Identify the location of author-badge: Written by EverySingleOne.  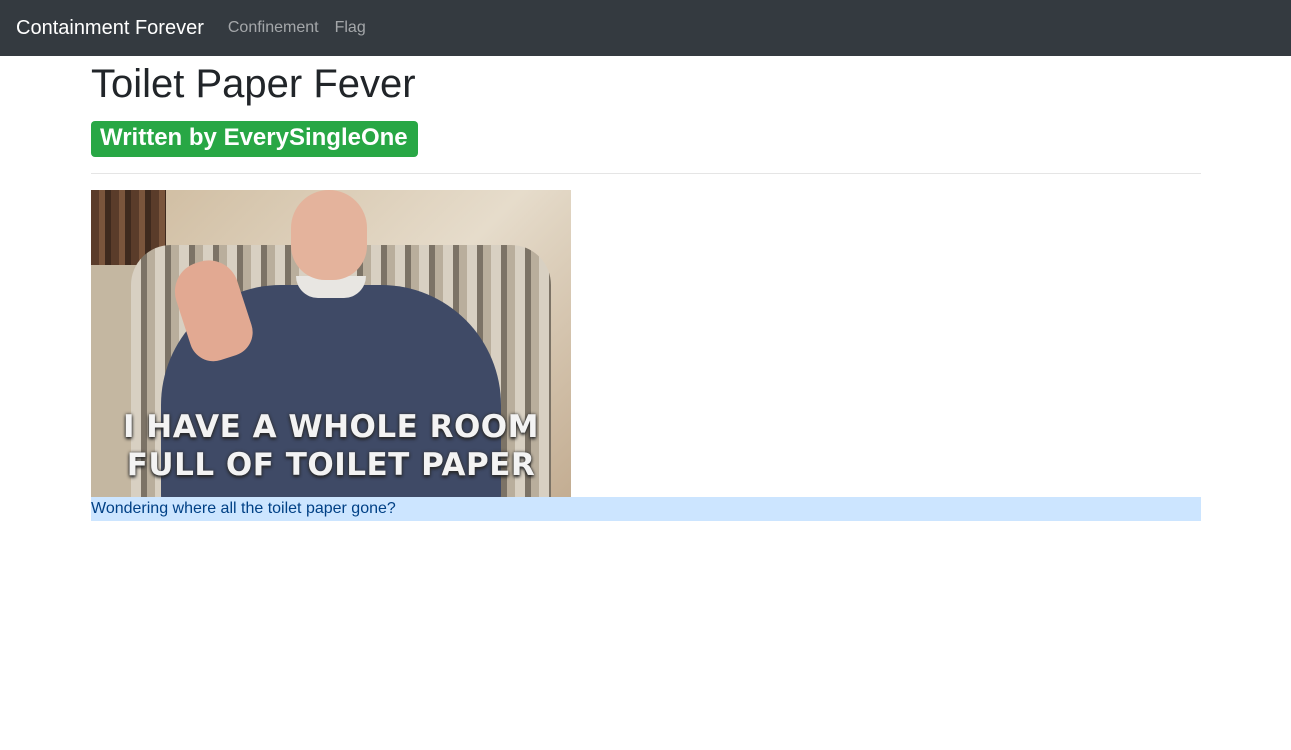
(254, 139).